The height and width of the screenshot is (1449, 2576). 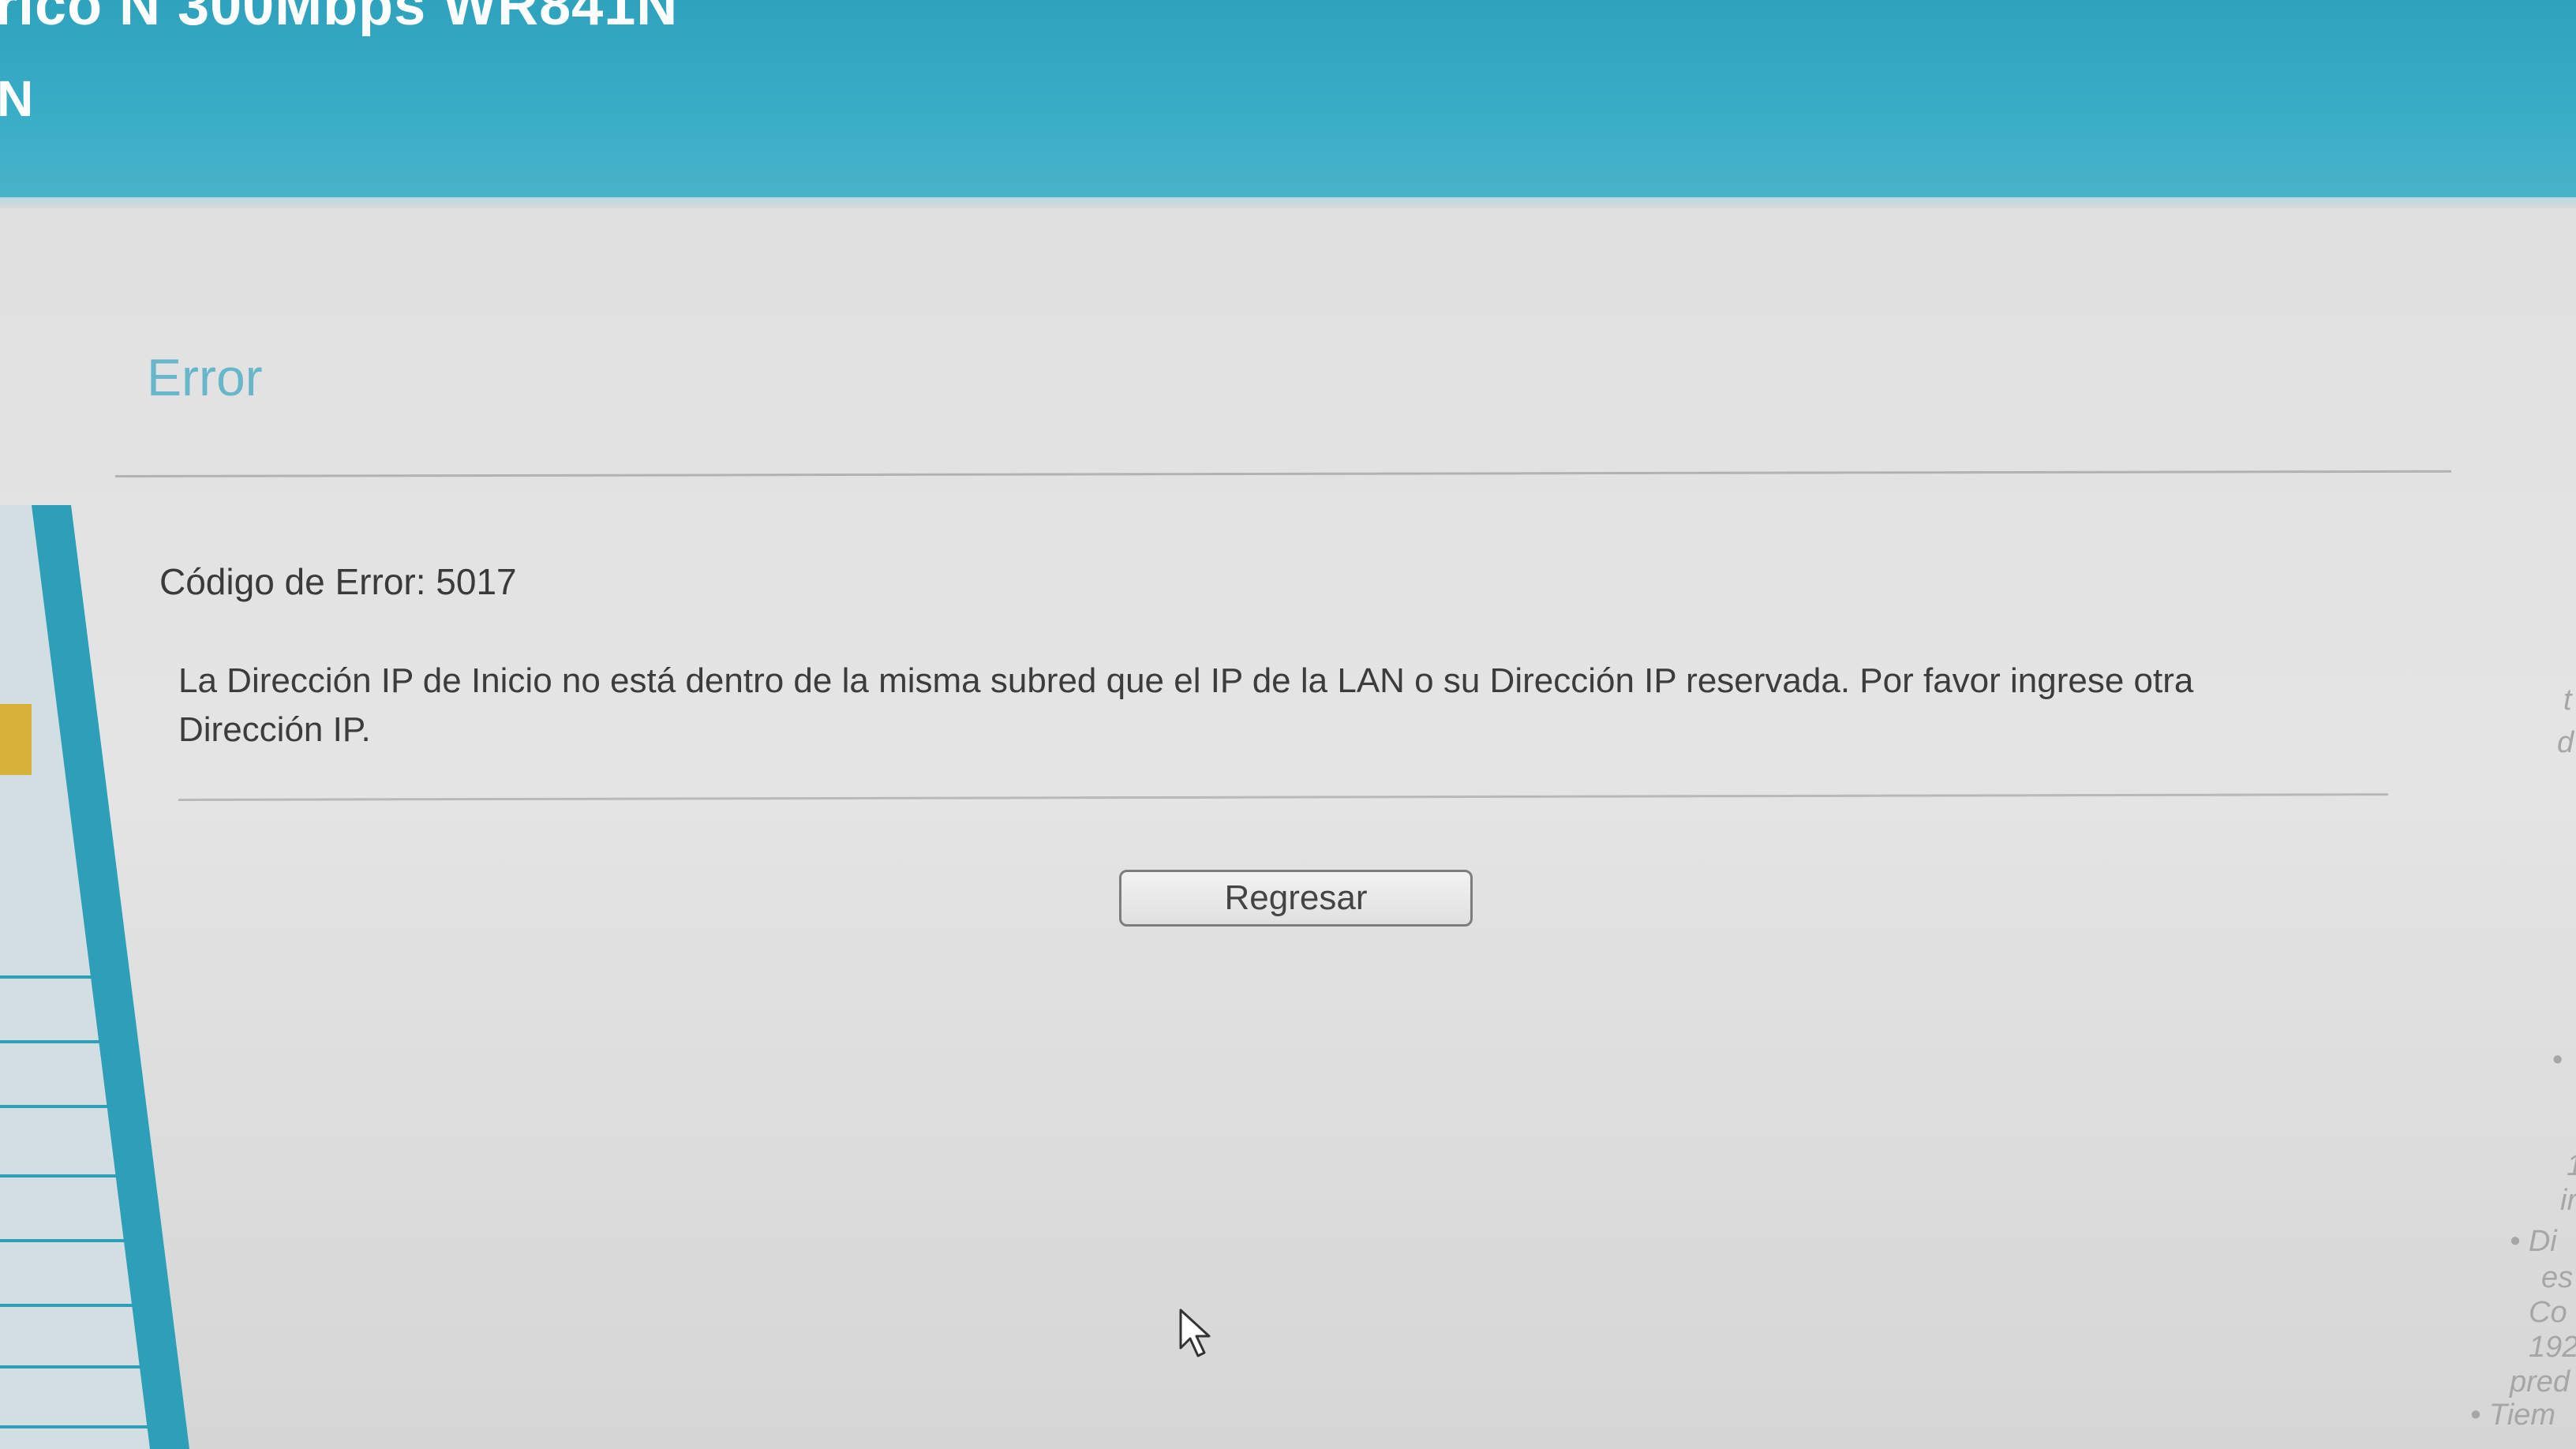 What do you see at coordinates (2540, 1381) in the screenshot?
I see `help-text-fragment: pred` at bounding box center [2540, 1381].